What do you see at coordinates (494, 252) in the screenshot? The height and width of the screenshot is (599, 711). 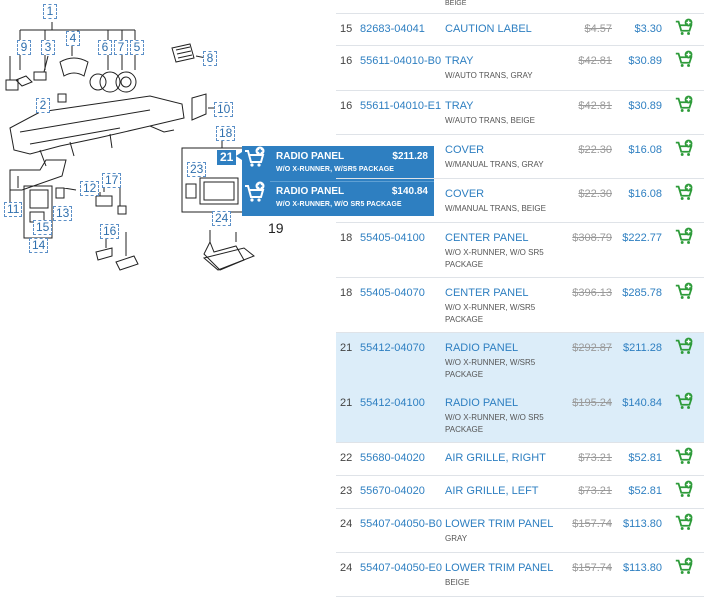 I see `row-part-description: W/O X-RUNNER, W/O SR5` at bounding box center [494, 252].